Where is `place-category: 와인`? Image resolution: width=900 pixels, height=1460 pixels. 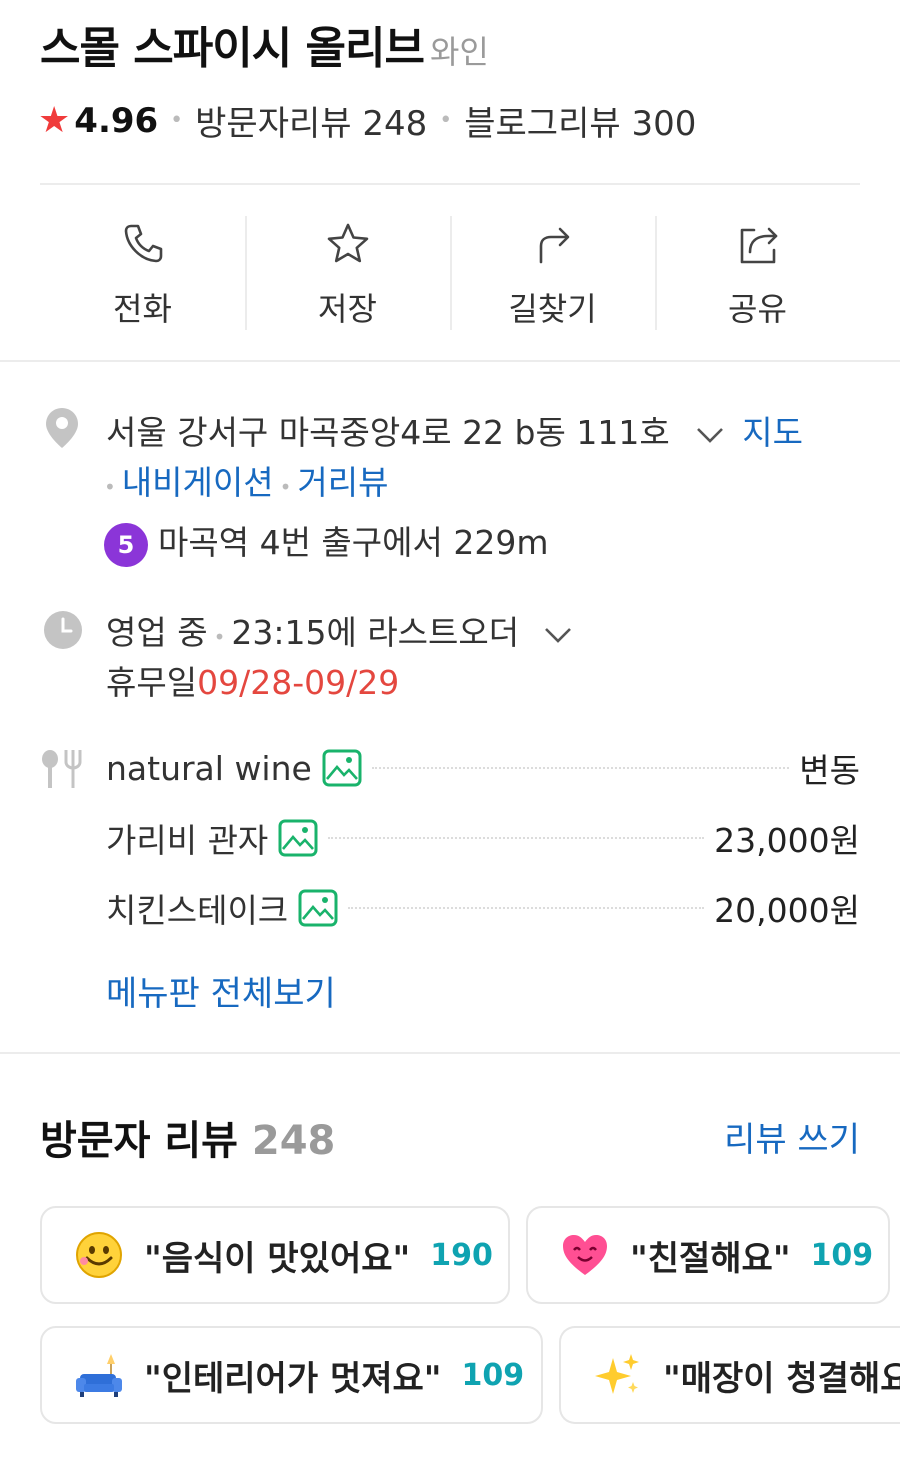
place-category: 와인 is located at coordinates (459, 52).